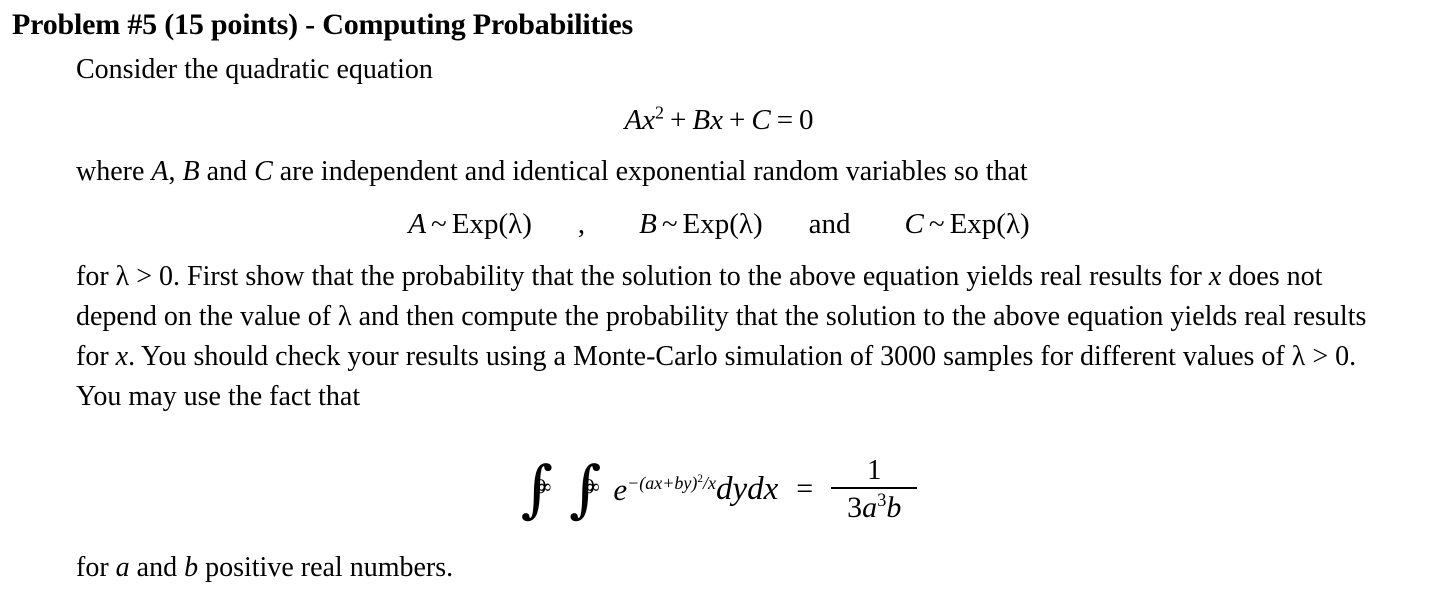  I want to click on eq1-coef-c: C, so click(761, 120).